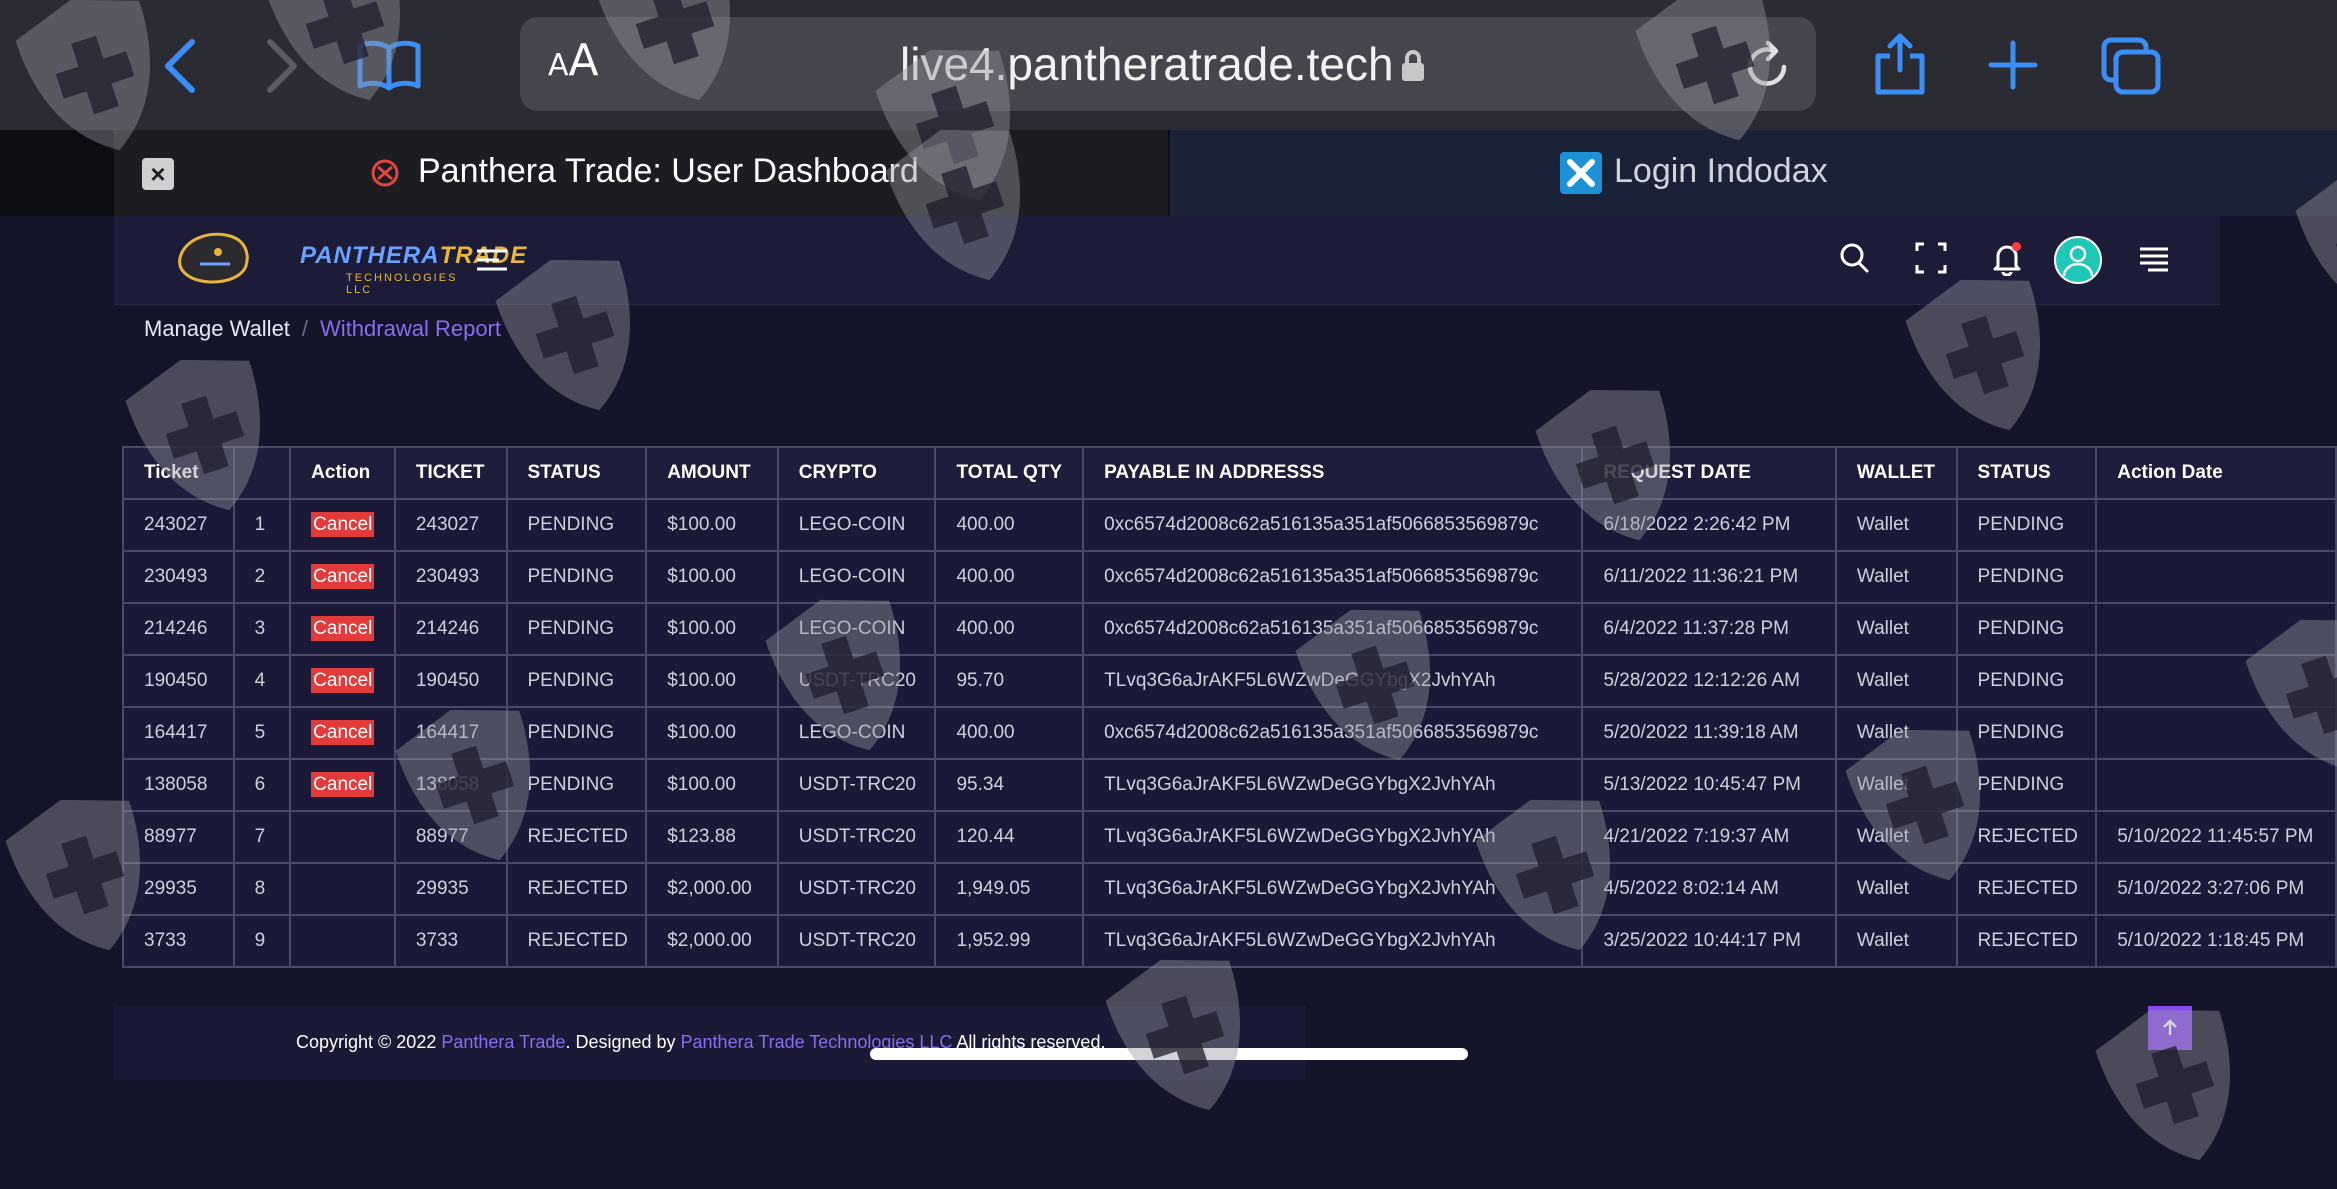  I want to click on url-text: live4.pantheratrade.tech, so click(1147, 64).